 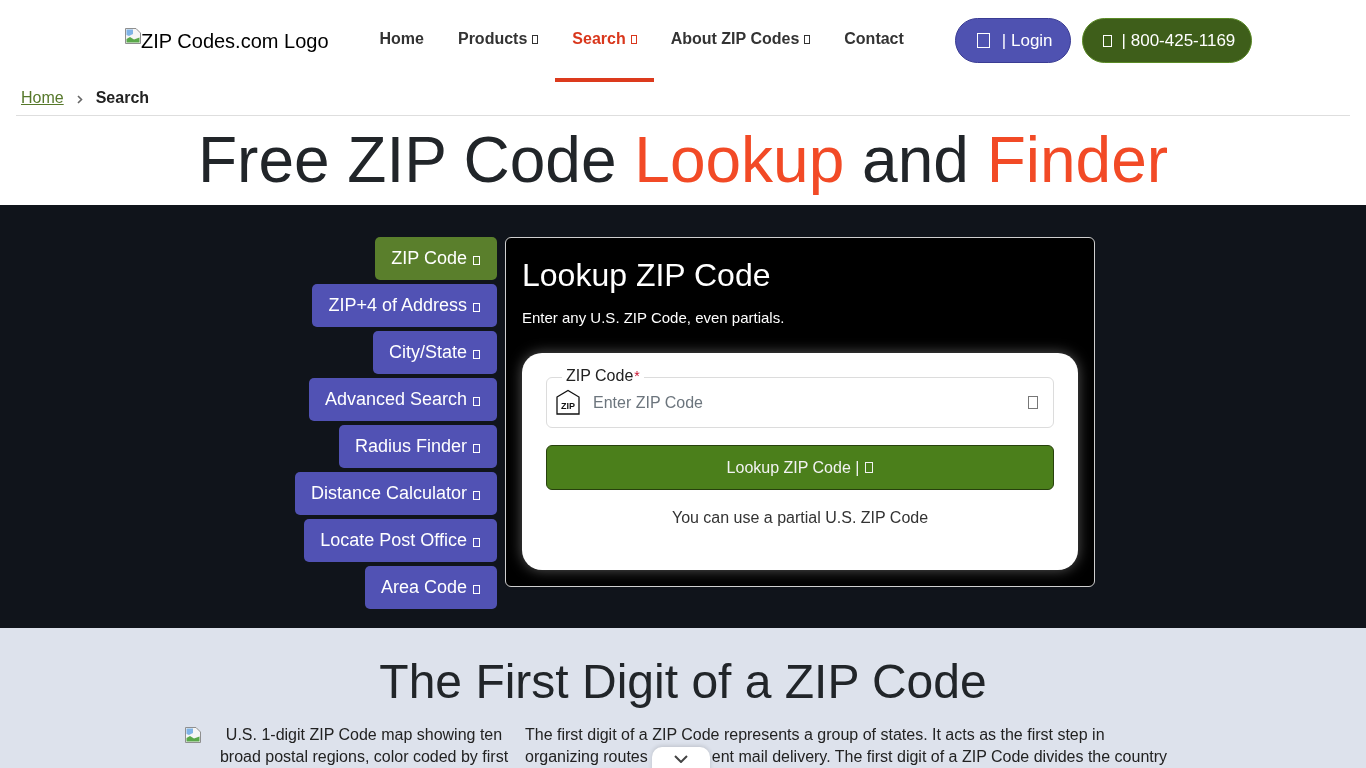 What do you see at coordinates (800, 467) in the screenshot?
I see `lookup-button: Lookup ZIP Code |` at bounding box center [800, 467].